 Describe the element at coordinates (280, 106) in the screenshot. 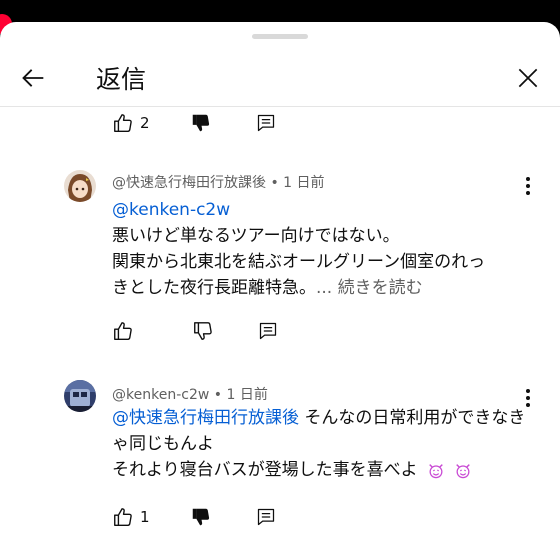

I see `header-divider` at that location.